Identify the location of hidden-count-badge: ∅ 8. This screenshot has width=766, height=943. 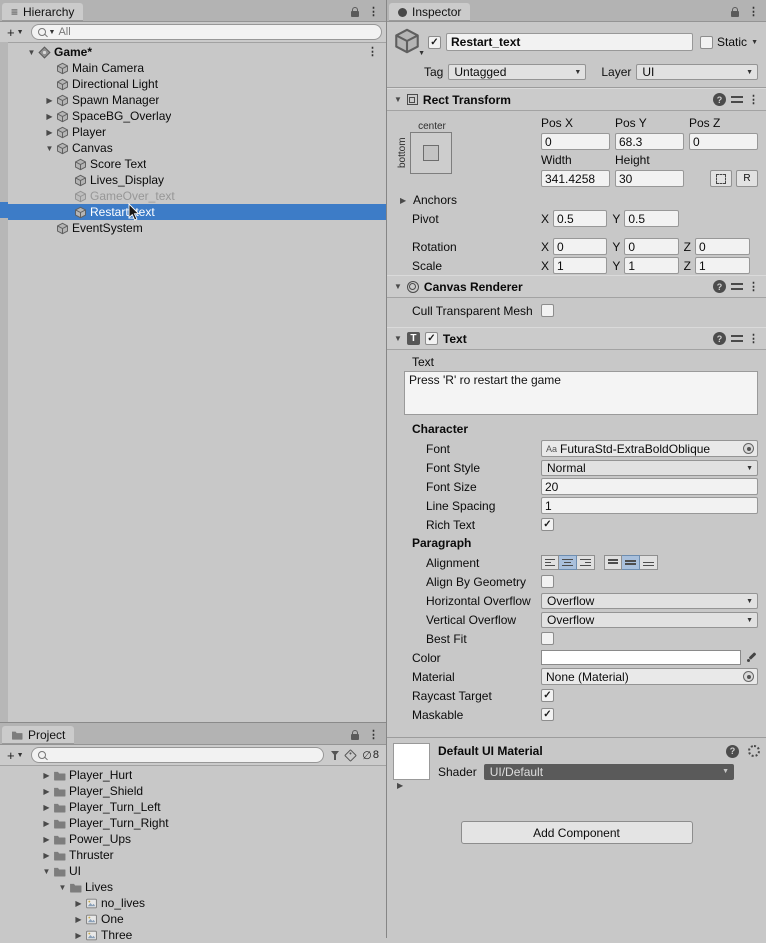
(370, 755).